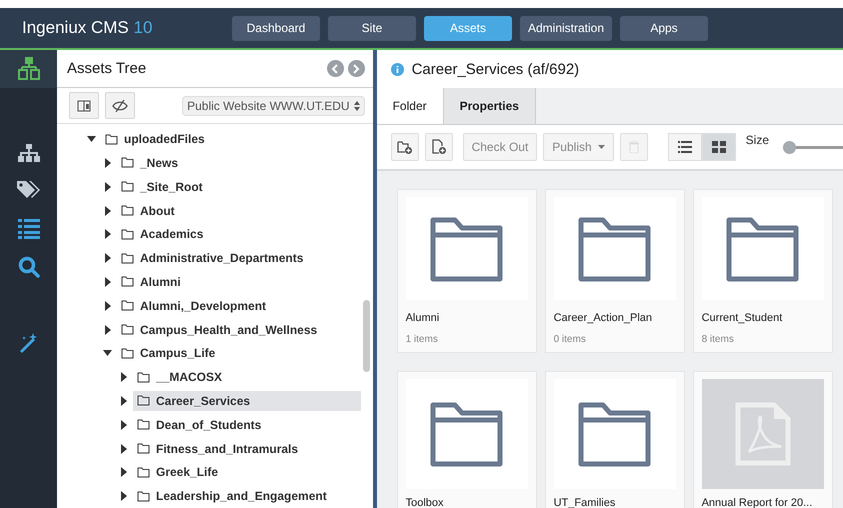 The image size is (843, 508). I want to click on info-icon, so click(397, 69).